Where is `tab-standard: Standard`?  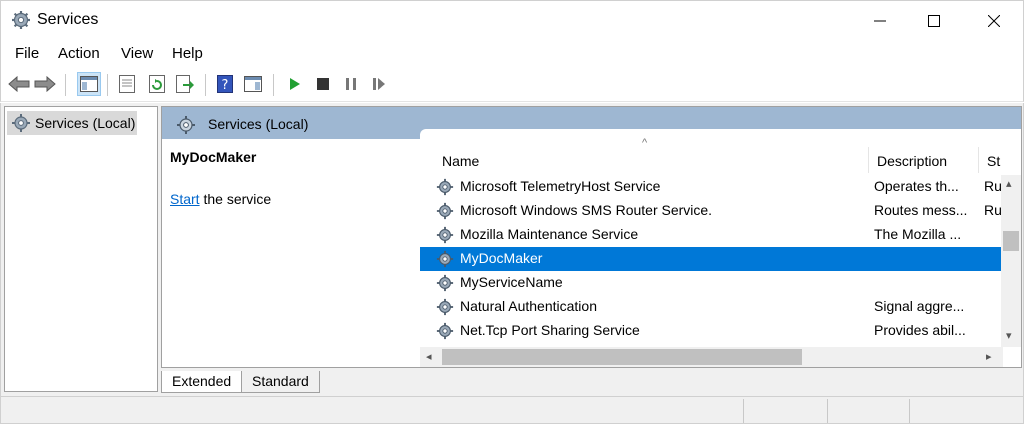 tab-standard: Standard is located at coordinates (280, 382).